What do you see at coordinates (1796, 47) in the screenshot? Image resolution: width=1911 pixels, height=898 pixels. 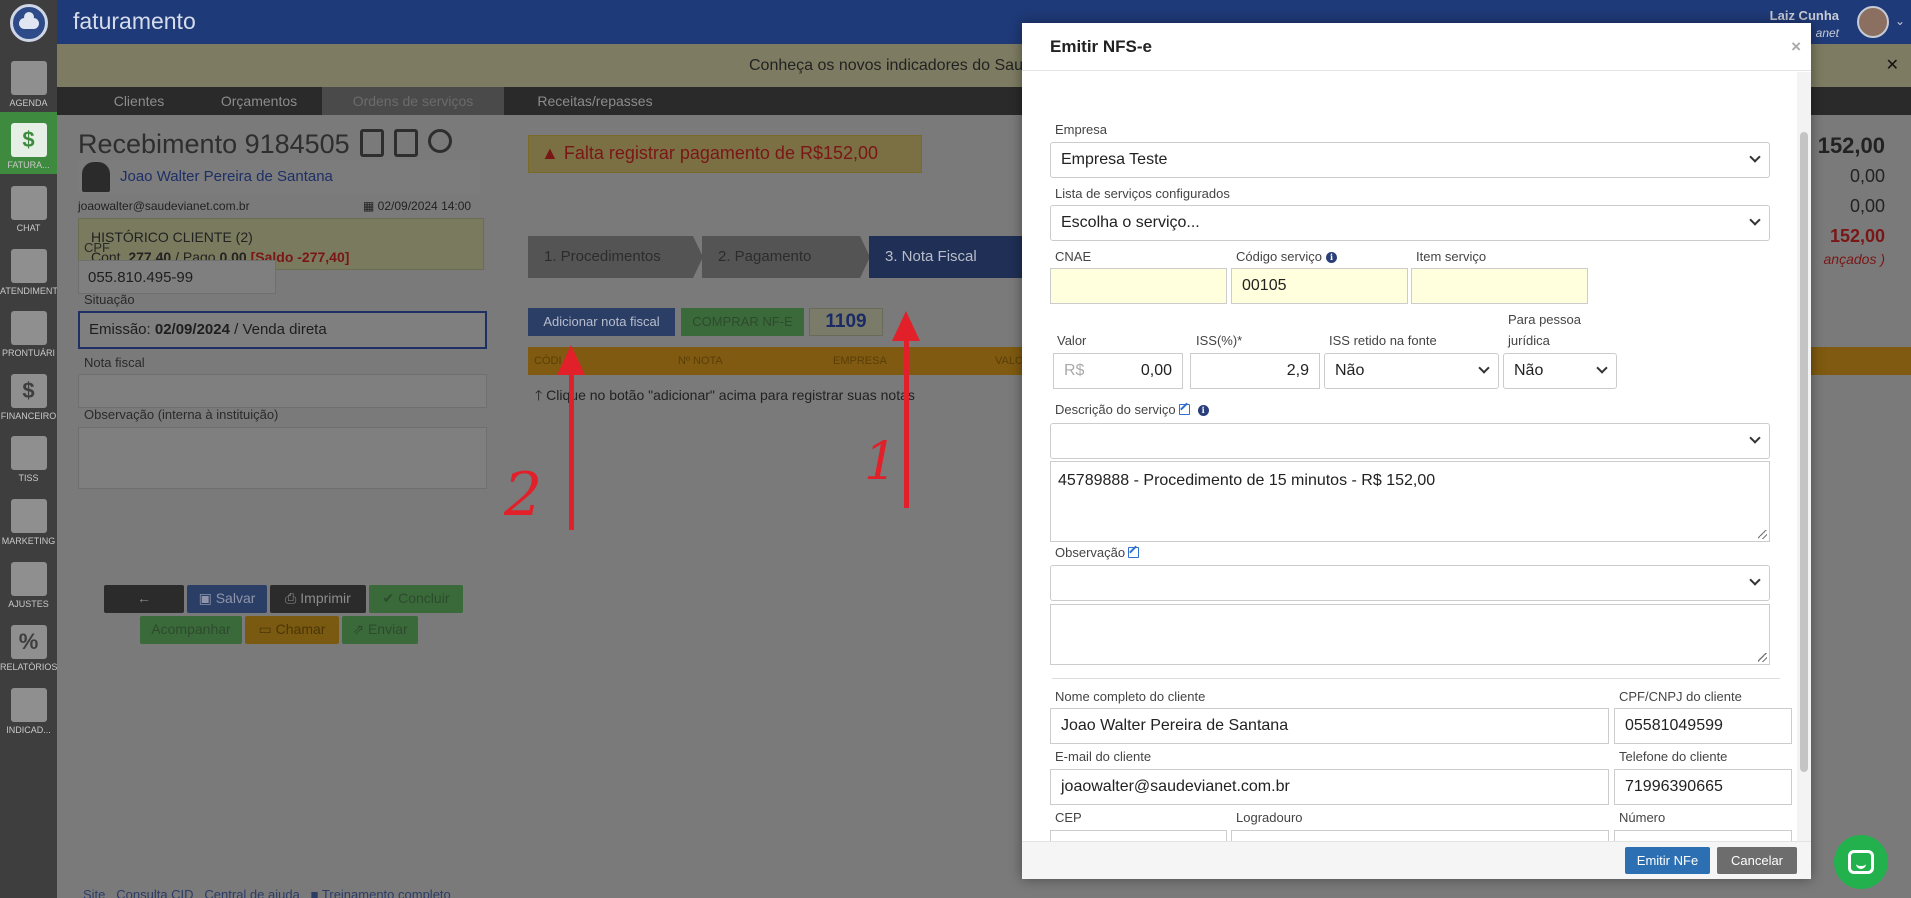 I see `close-icon: ×` at bounding box center [1796, 47].